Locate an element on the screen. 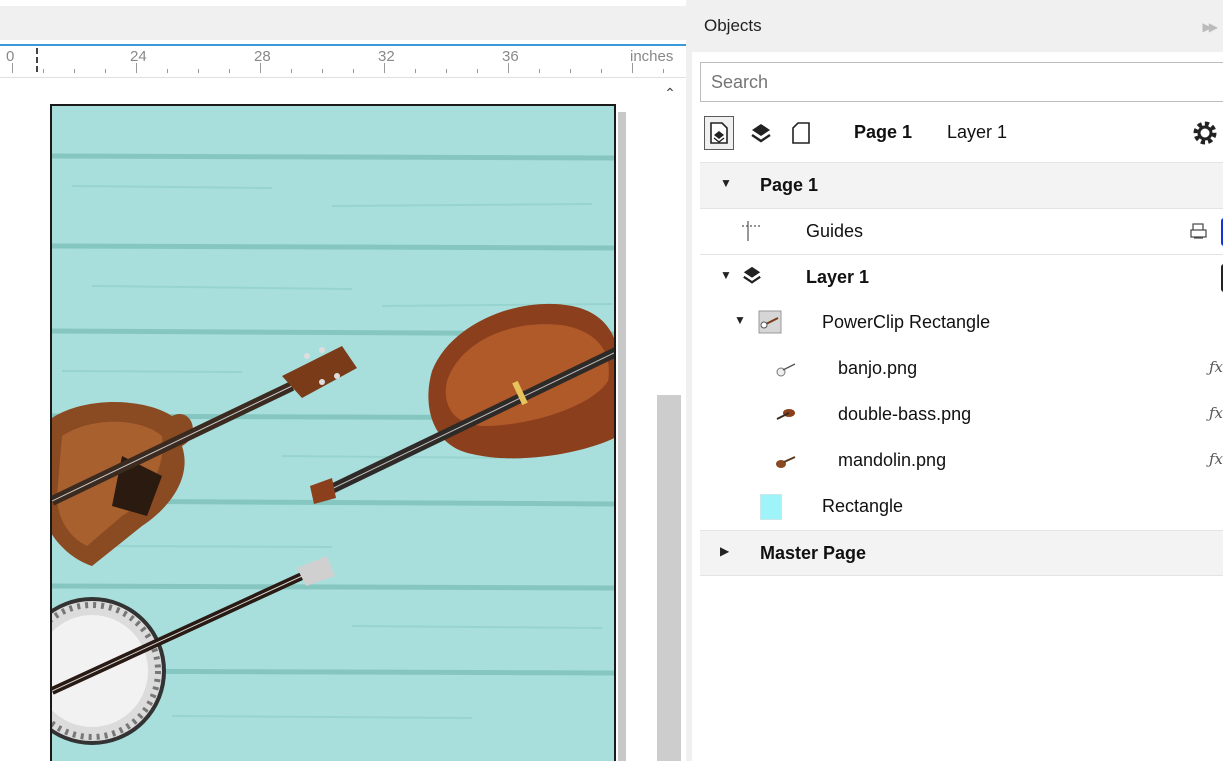 The height and width of the screenshot is (761, 1223). ruler-origin-marker is located at coordinates (37, 60).